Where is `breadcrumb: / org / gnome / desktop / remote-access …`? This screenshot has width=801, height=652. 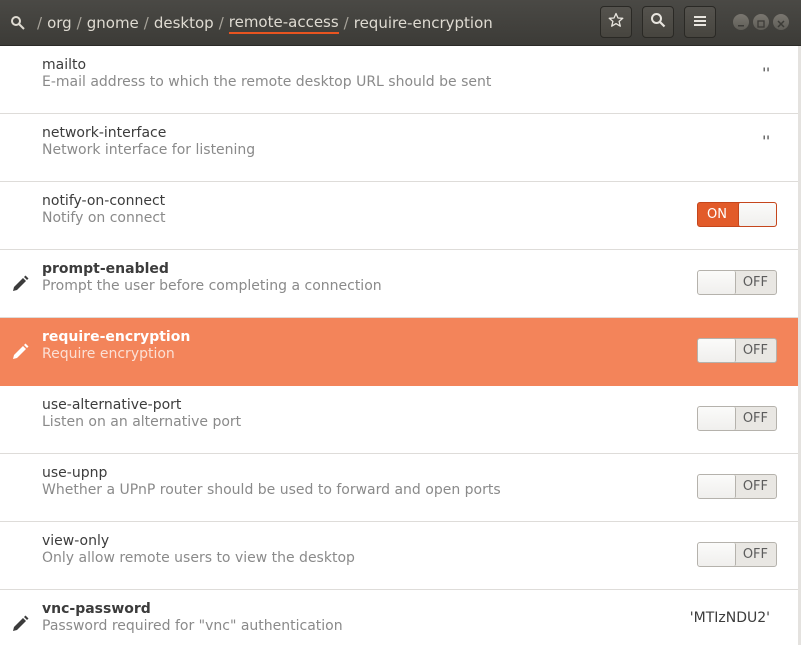
breadcrumb: / org / gnome / desktop / remote-access … is located at coordinates (250, 23).